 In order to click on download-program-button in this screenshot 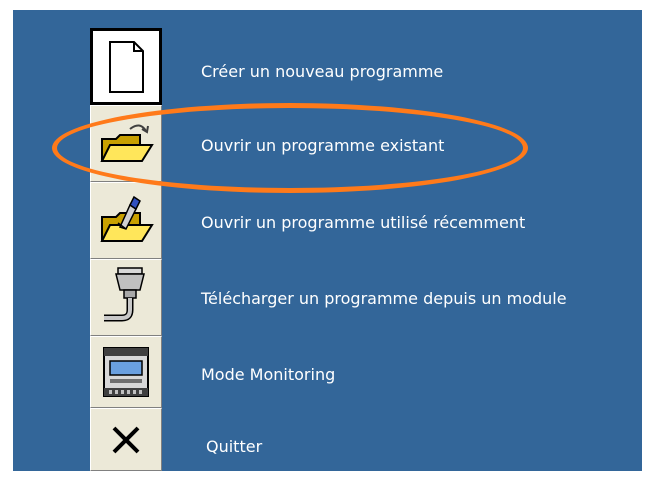, I will do `click(126, 297)`.